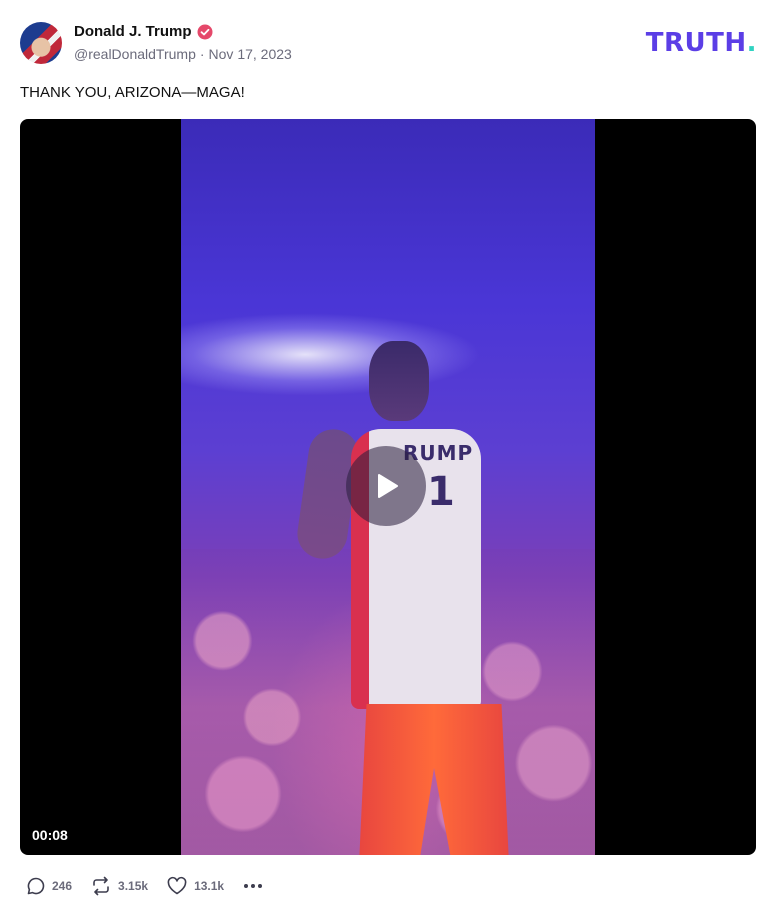 This screenshot has width=777, height=917. Describe the element at coordinates (209, 886) in the screenshot. I see `like-count: 13.1k` at that location.